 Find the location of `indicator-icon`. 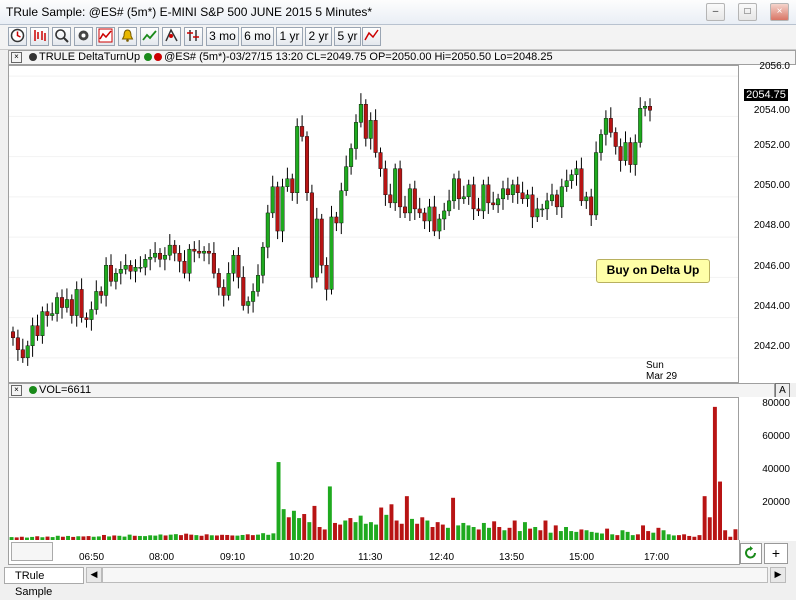

indicator-icon is located at coordinates (105, 36).